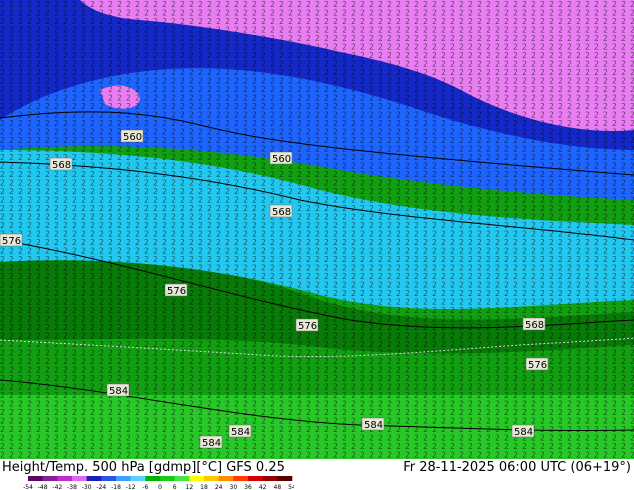 This screenshot has height=490, width=634. I want to click on contour-label-1: 560, so click(132, 136).